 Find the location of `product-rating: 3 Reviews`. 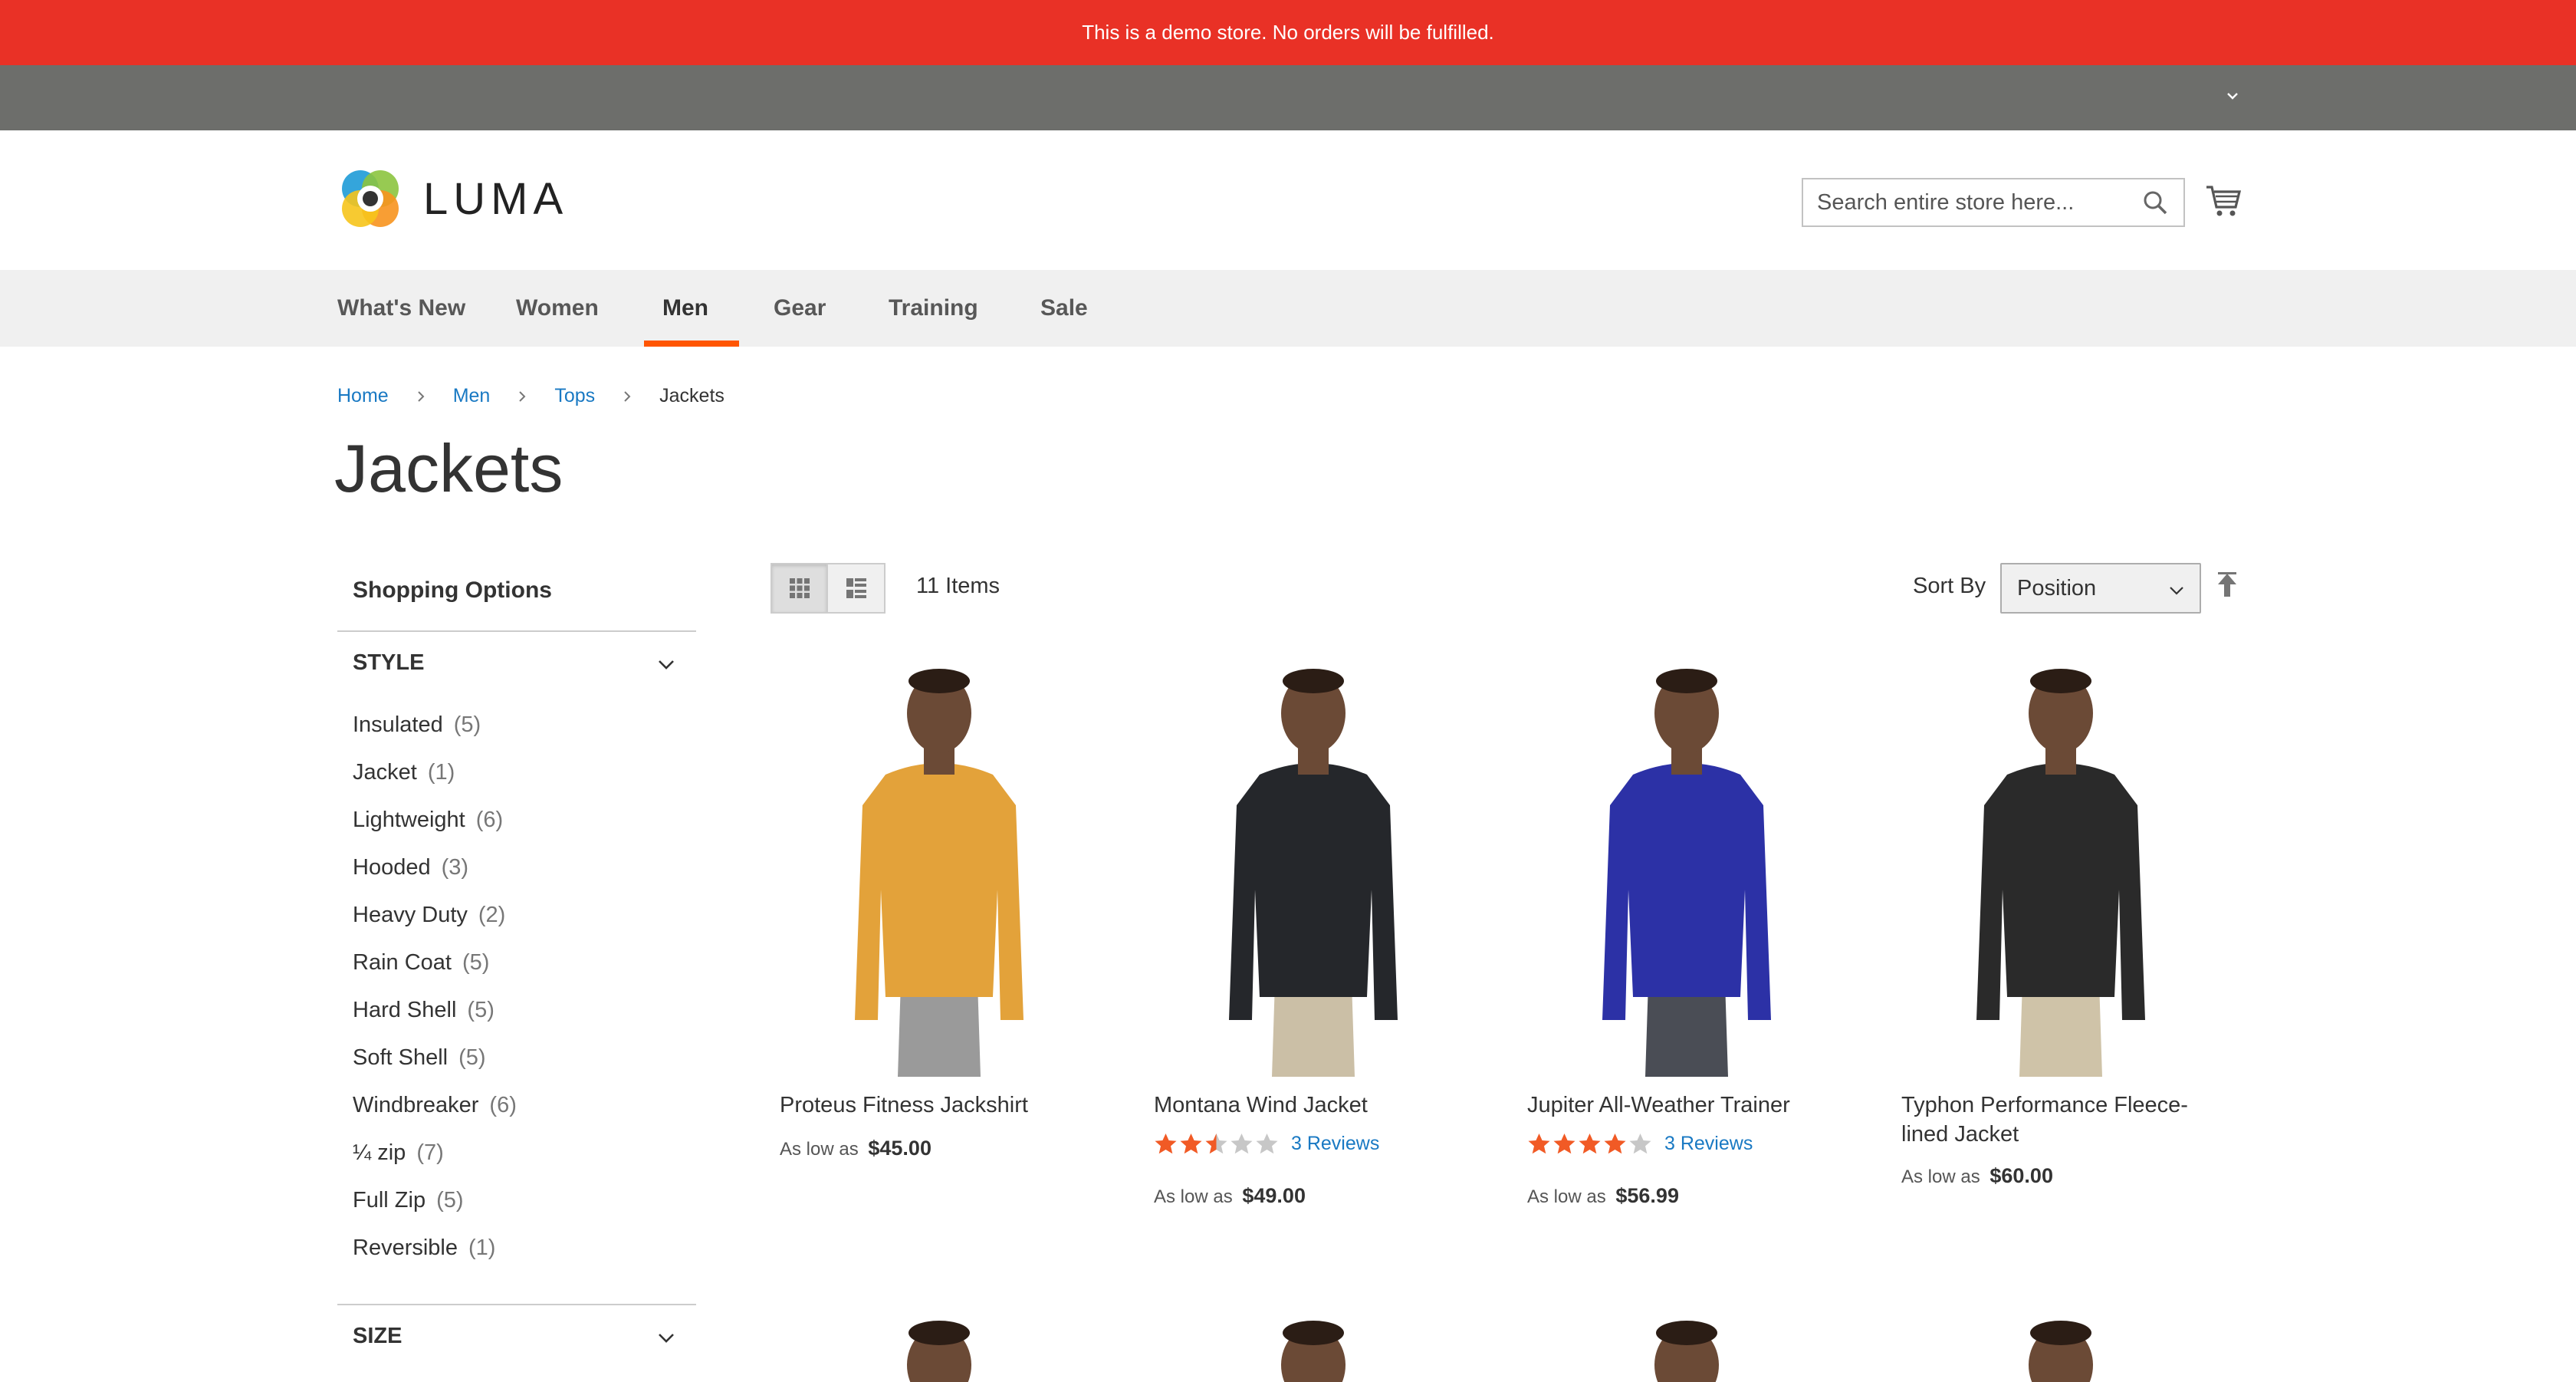

product-rating: 3 Reviews is located at coordinates (1267, 1144).